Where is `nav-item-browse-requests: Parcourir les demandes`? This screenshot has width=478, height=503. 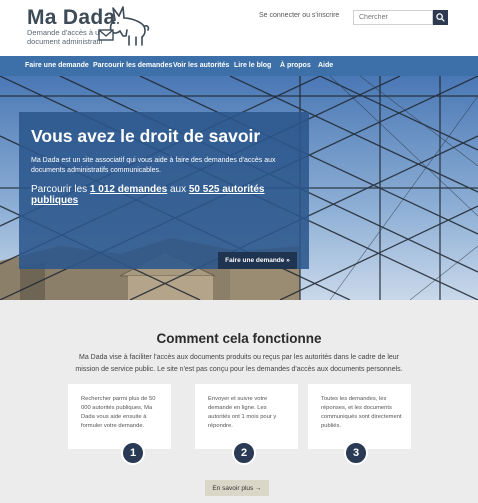
nav-item-browse-requests: Parcourir les demandes is located at coordinates (132, 65).